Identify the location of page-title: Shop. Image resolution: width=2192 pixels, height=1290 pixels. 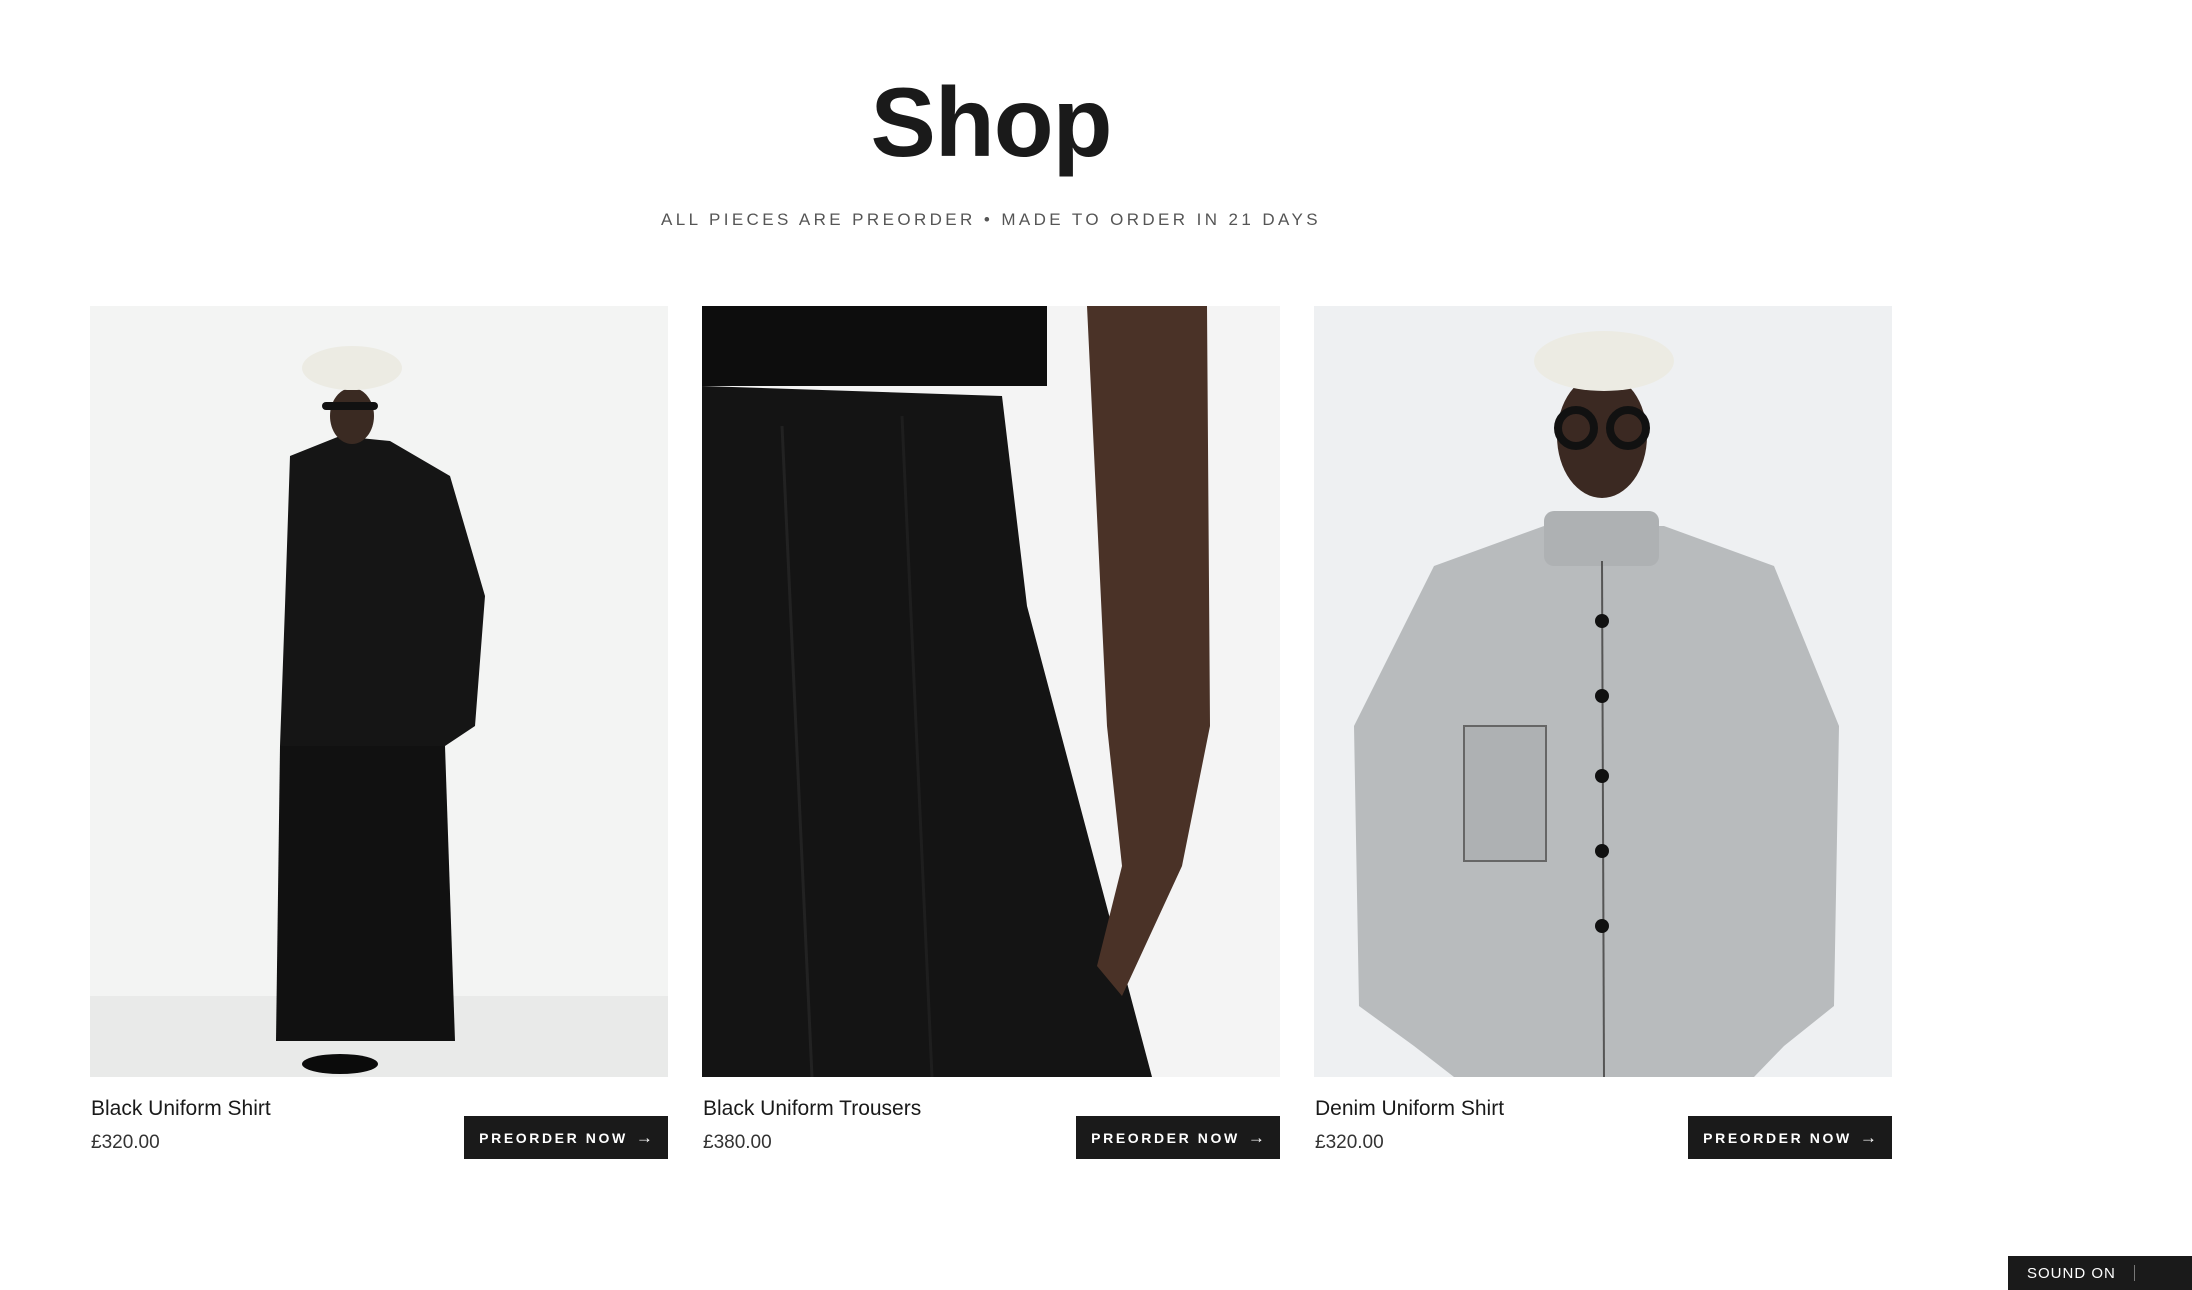
(991, 122).